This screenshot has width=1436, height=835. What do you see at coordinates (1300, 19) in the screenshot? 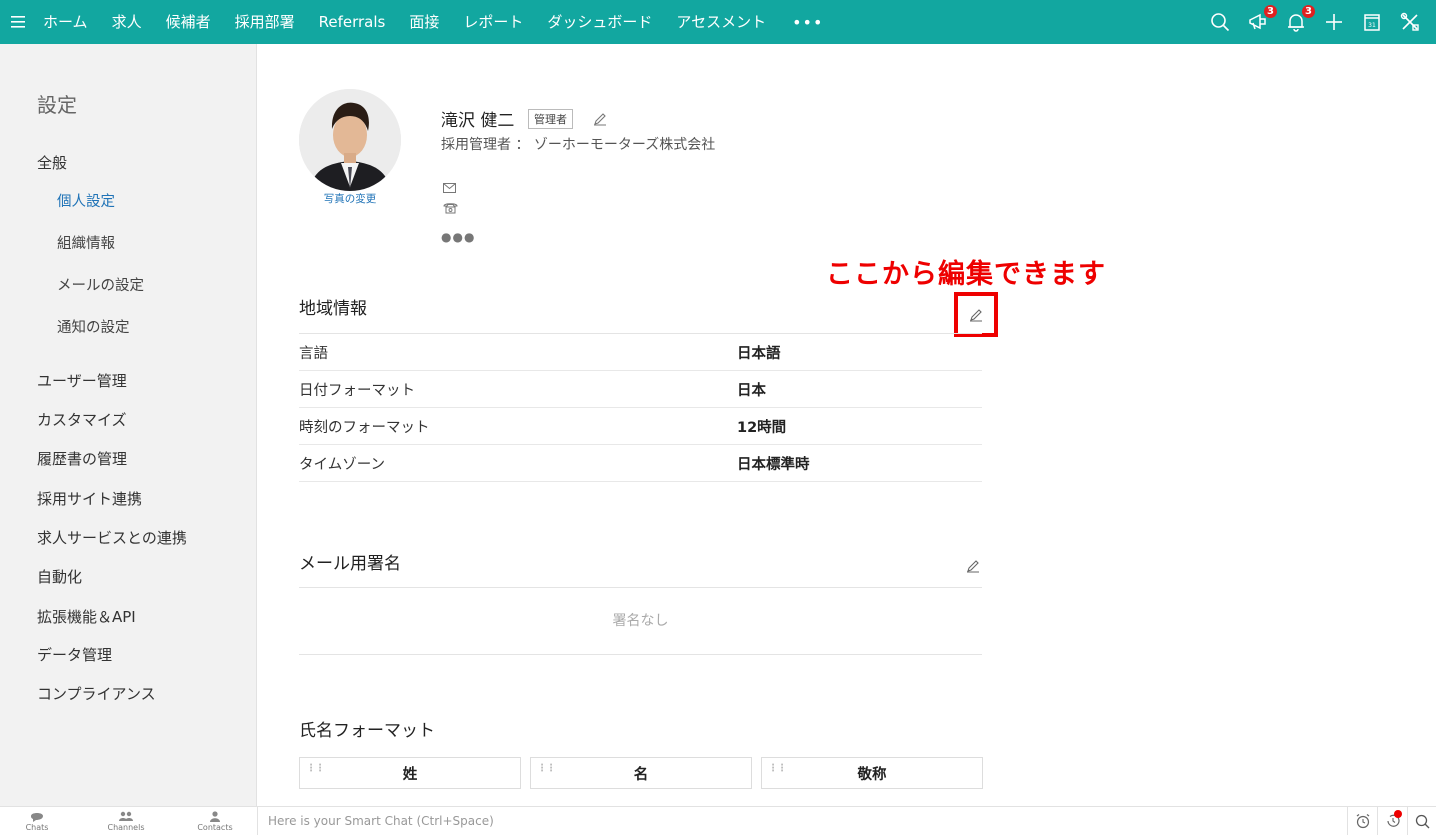
I see `bell-icon: 3` at bounding box center [1300, 19].